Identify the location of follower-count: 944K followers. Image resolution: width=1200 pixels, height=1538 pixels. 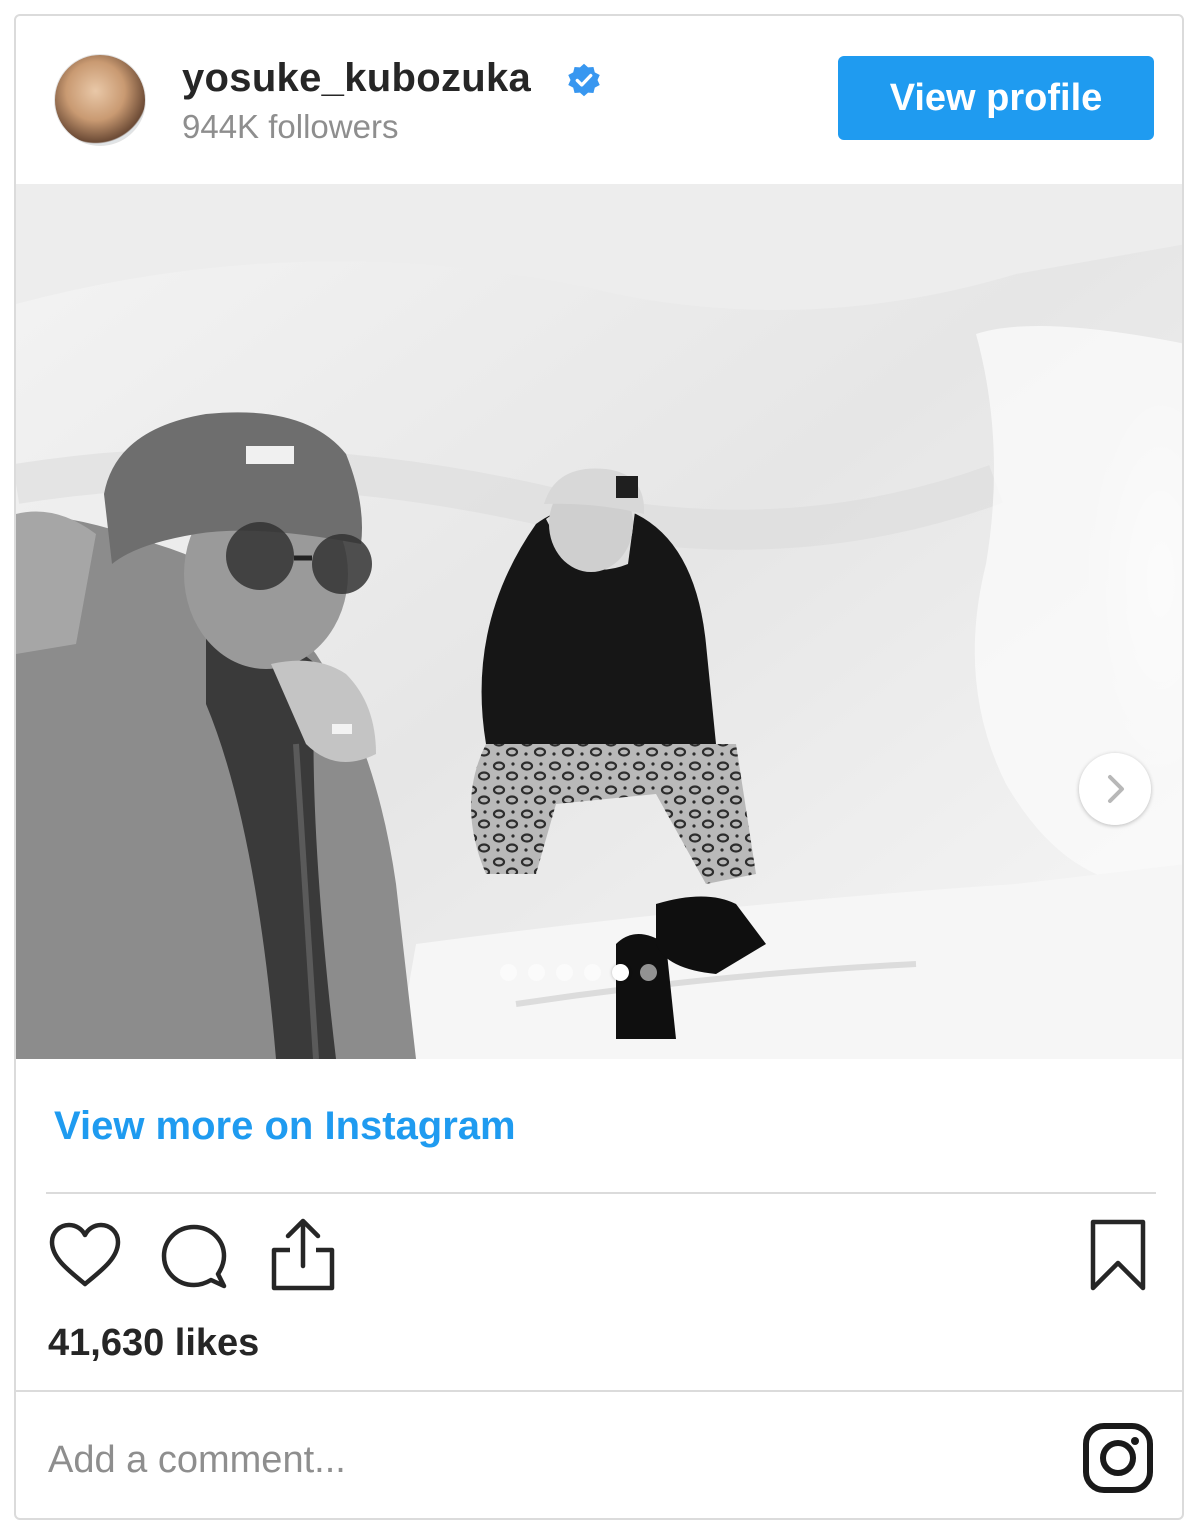
(290, 126).